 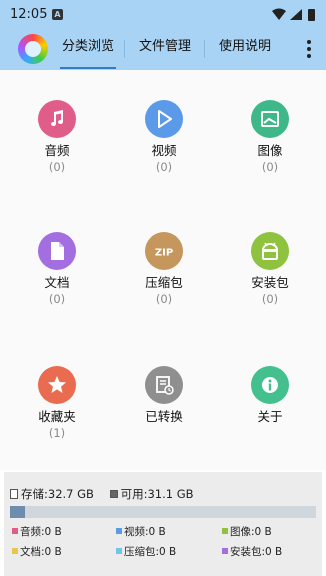 What do you see at coordinates (33, 49) in the screenshot?
I see `app-logo-icon` at bounding box center [33, 49].